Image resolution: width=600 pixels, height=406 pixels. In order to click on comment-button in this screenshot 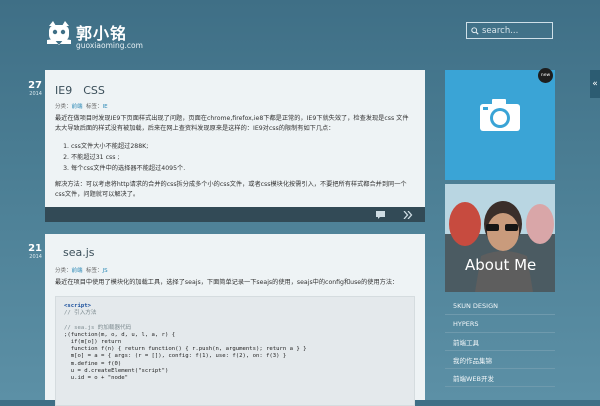, I will do `click(380, 214)`.